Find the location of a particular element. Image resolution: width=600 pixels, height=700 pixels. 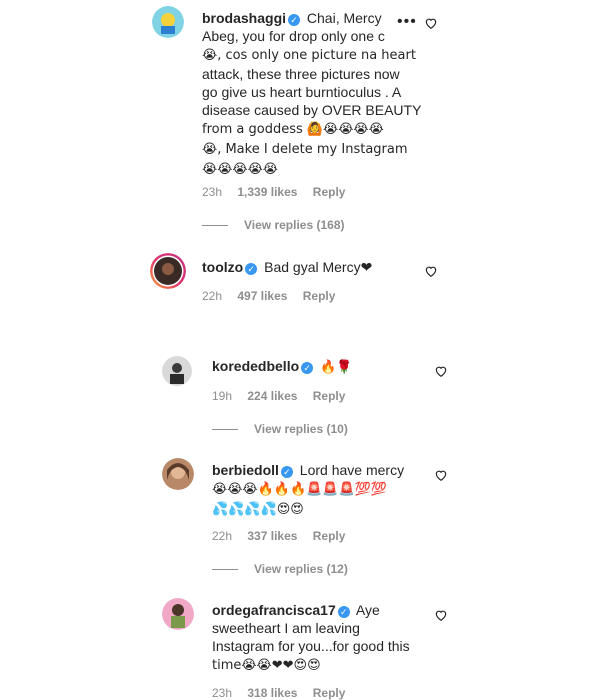

view-replies-label: View replies (10) is located at coordinates (301, 429).